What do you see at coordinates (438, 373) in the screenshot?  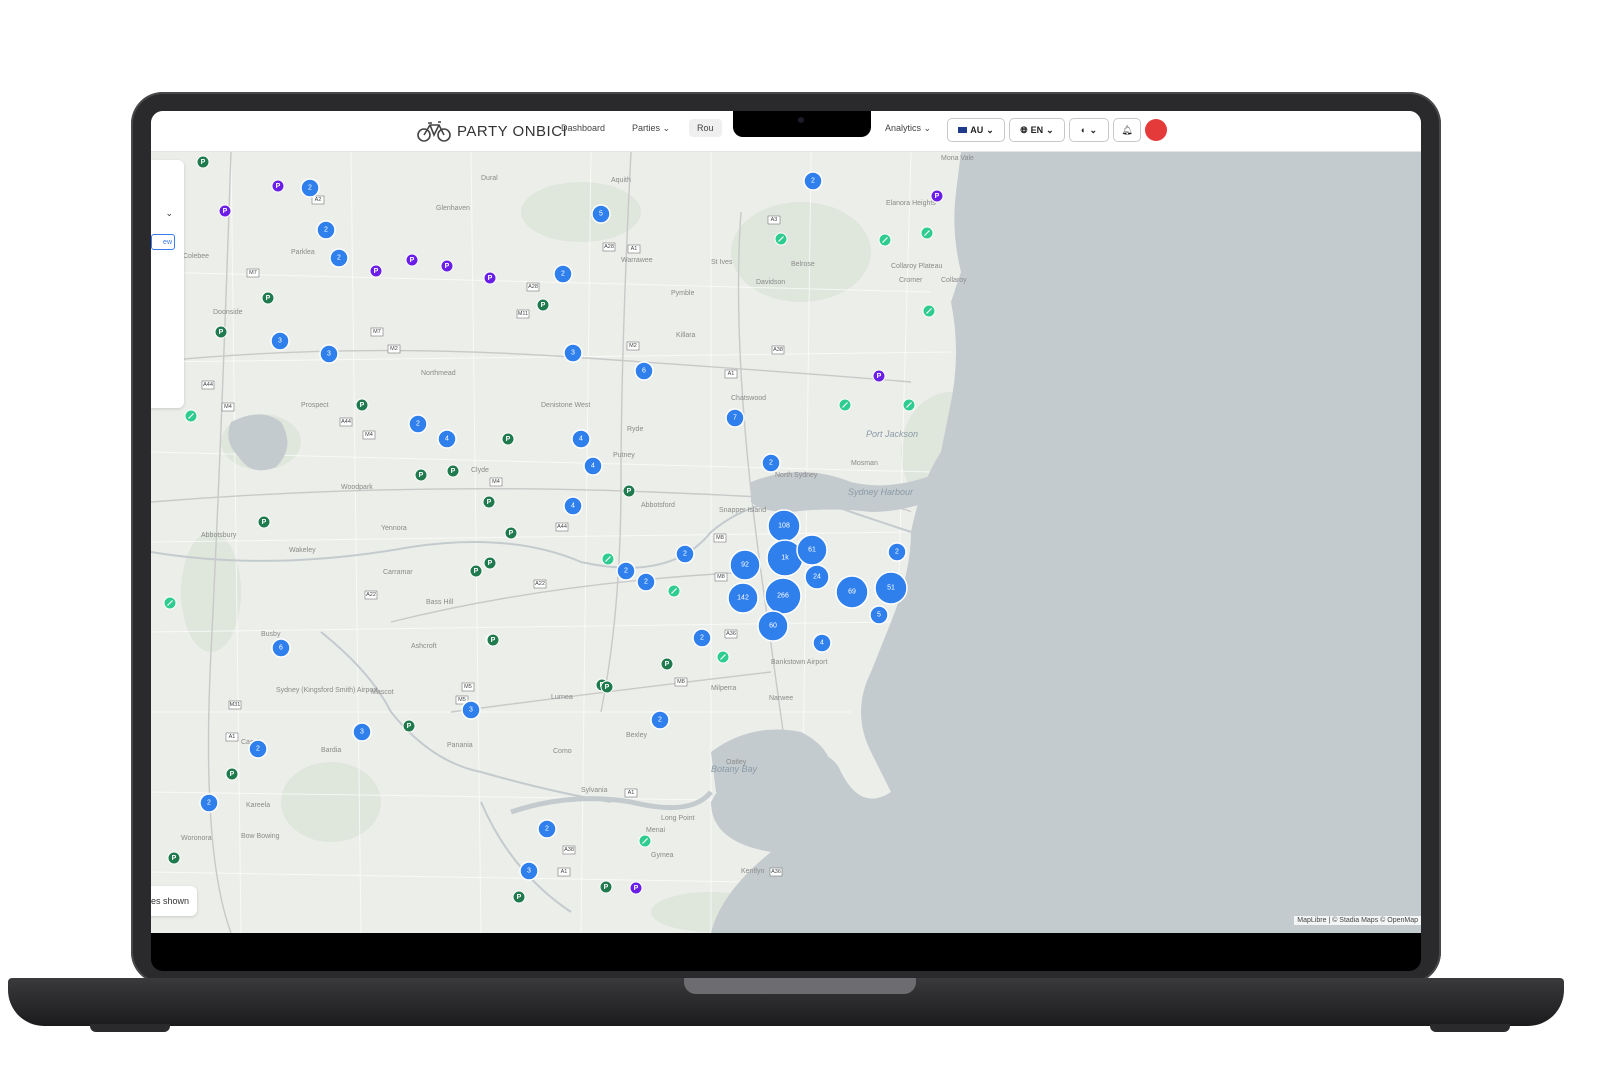 I see `place-label: Northmead` at bounding box center [438, 373].